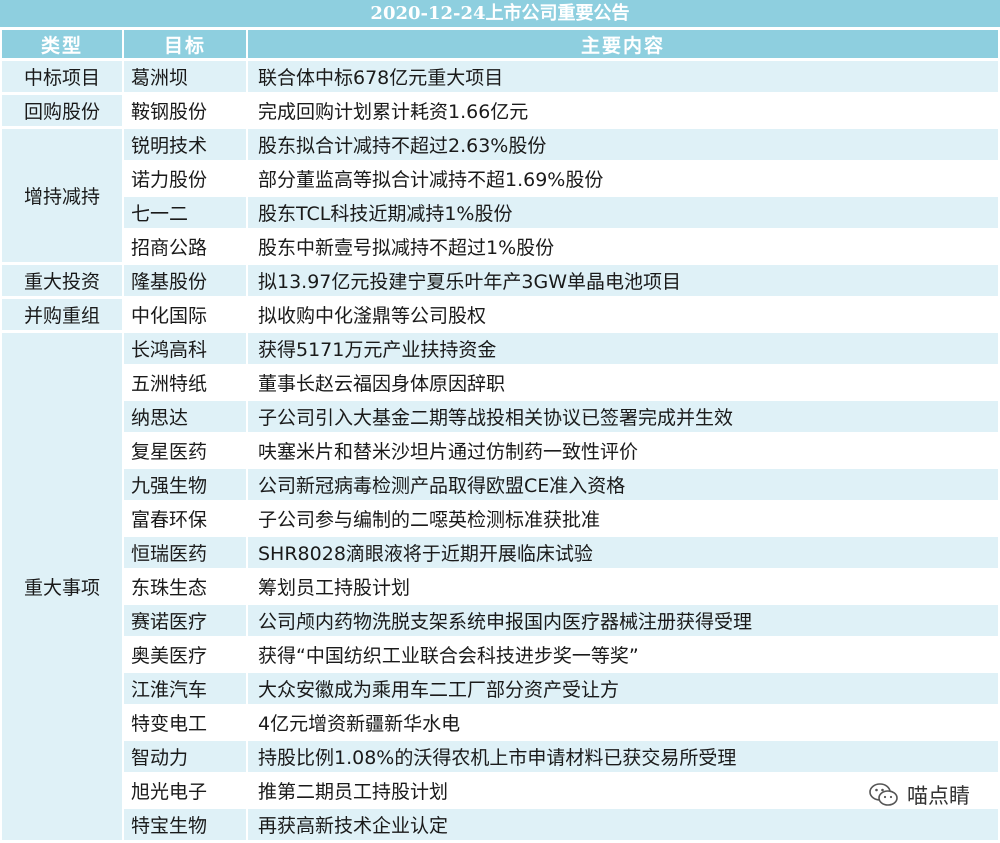  What do you see at coordinates (62, 44) in the screenshot?
I see `header-type: 类型` at bounding box center [62, 44].